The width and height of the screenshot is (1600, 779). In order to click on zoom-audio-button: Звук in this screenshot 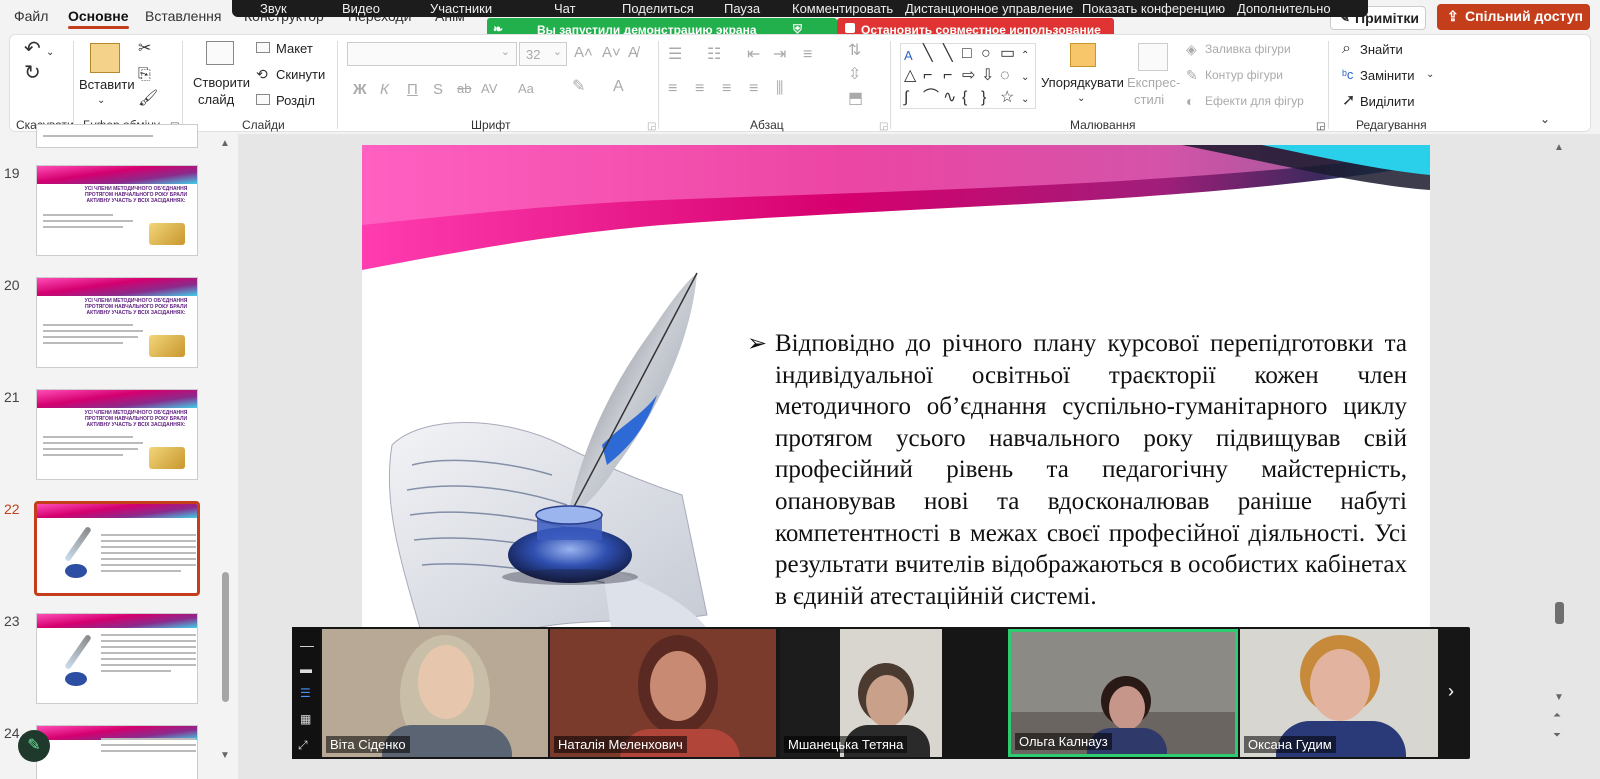, I will do `click(273, 8)`.